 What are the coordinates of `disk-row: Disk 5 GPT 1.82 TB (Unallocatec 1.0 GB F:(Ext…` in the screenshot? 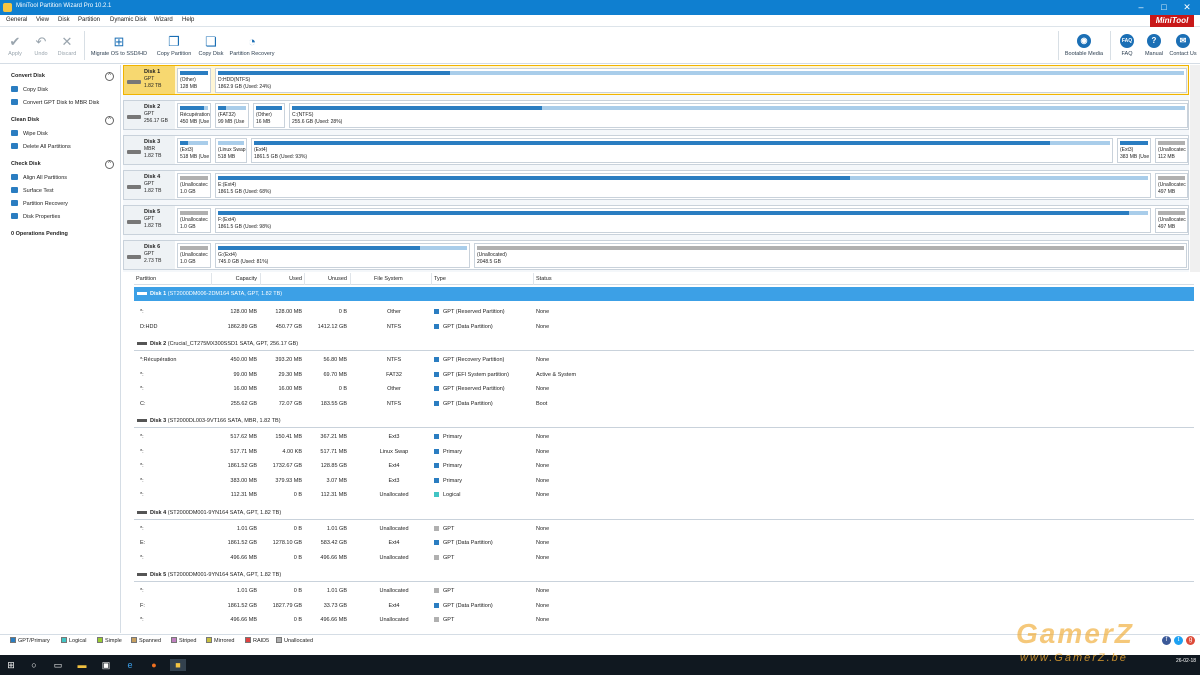 It's located at (656, 220).